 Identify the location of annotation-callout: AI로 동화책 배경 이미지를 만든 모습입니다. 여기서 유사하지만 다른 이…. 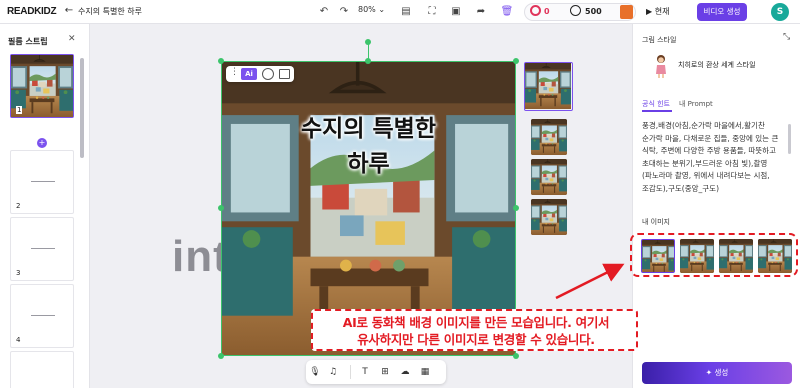
(474, 330).